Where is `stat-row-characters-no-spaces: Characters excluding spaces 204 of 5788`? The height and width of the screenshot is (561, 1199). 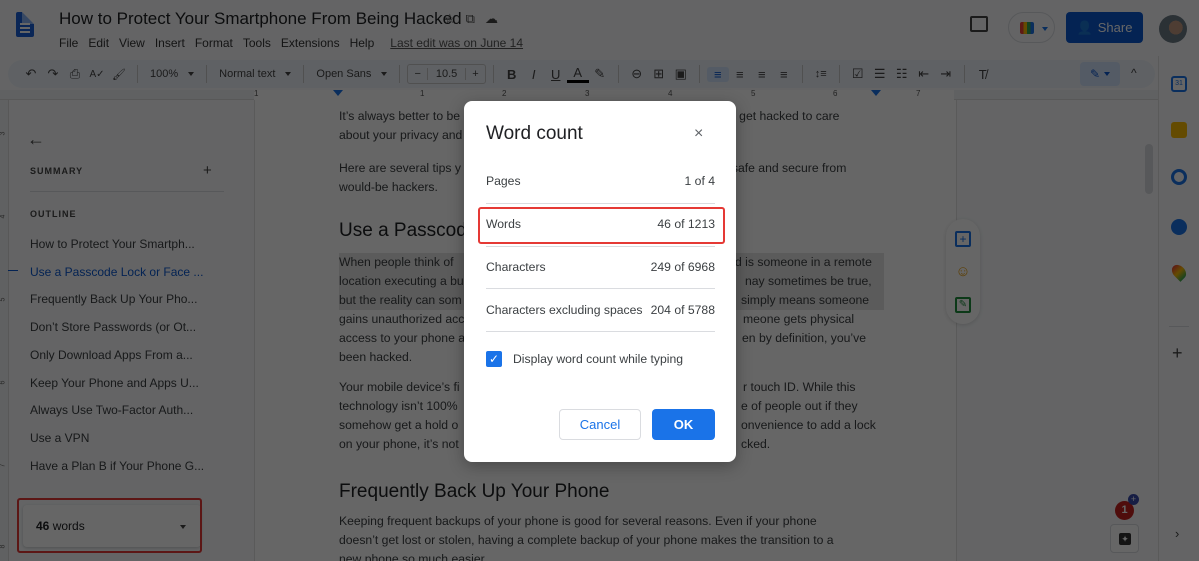
stat-row-characters-no-spaces: Characters excluding spaces 204 of 5788 is located at coordinates (600, 309).